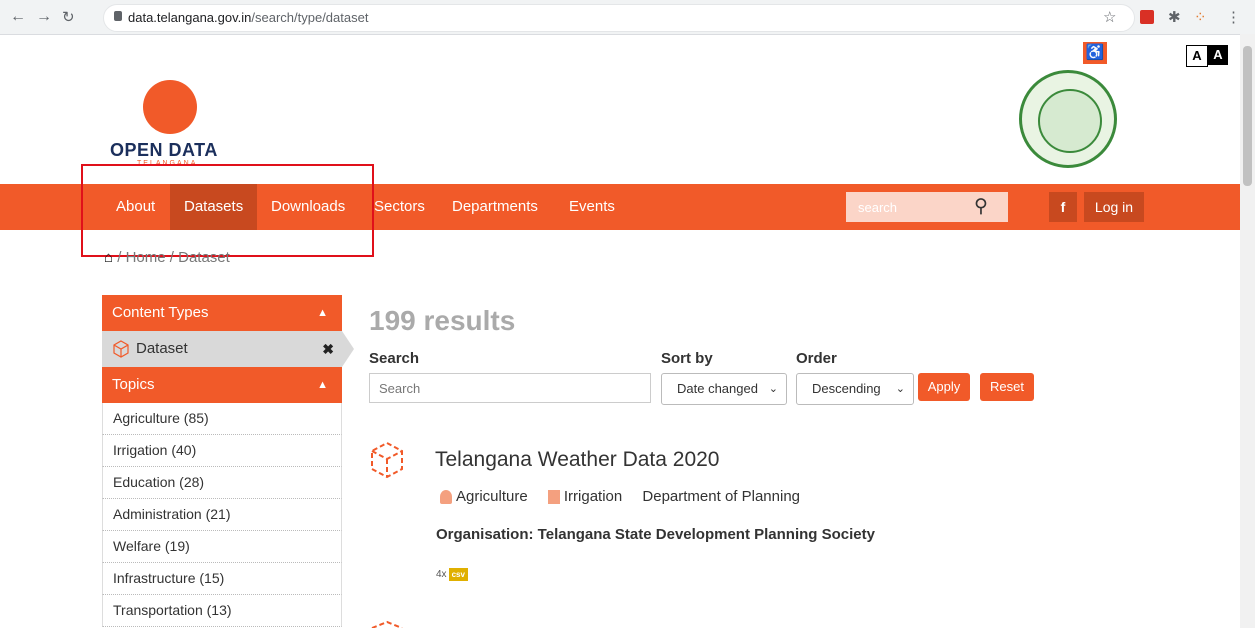 The width and height of the screenshot is (1255, 628). Describe the element at coordinates (553, 497) in the screenshot. I see `irrigation-icon` at that location.